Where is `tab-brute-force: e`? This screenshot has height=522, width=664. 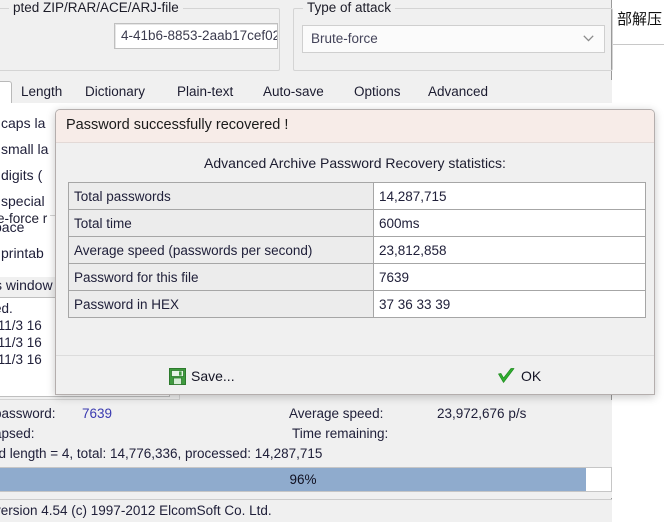 tab-brute-force: e is located at coordinates (6, 92).